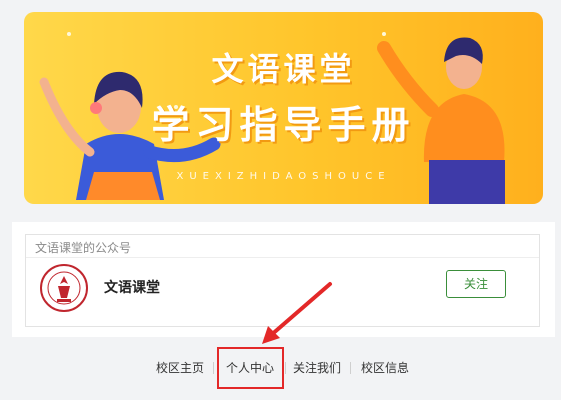 This screenshot has height=400, width=561. I want to click on annotation-arrow-icon, so click(297, 313).